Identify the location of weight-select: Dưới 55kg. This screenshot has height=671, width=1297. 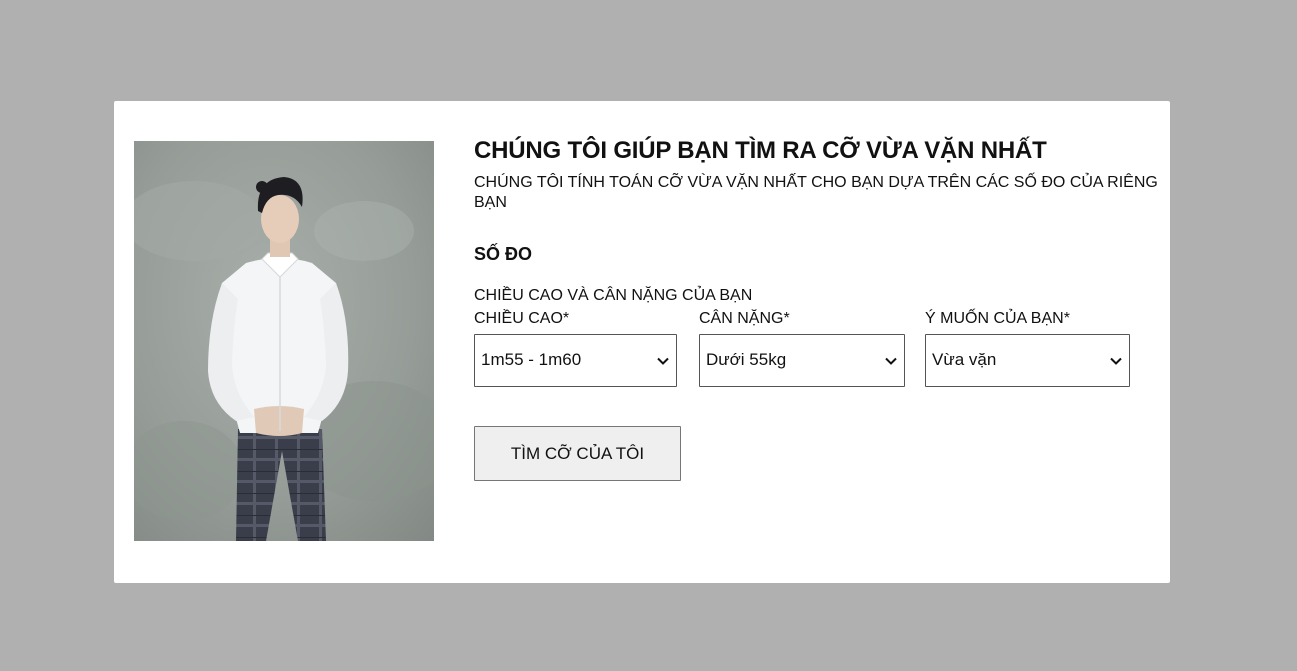
(802, 360).